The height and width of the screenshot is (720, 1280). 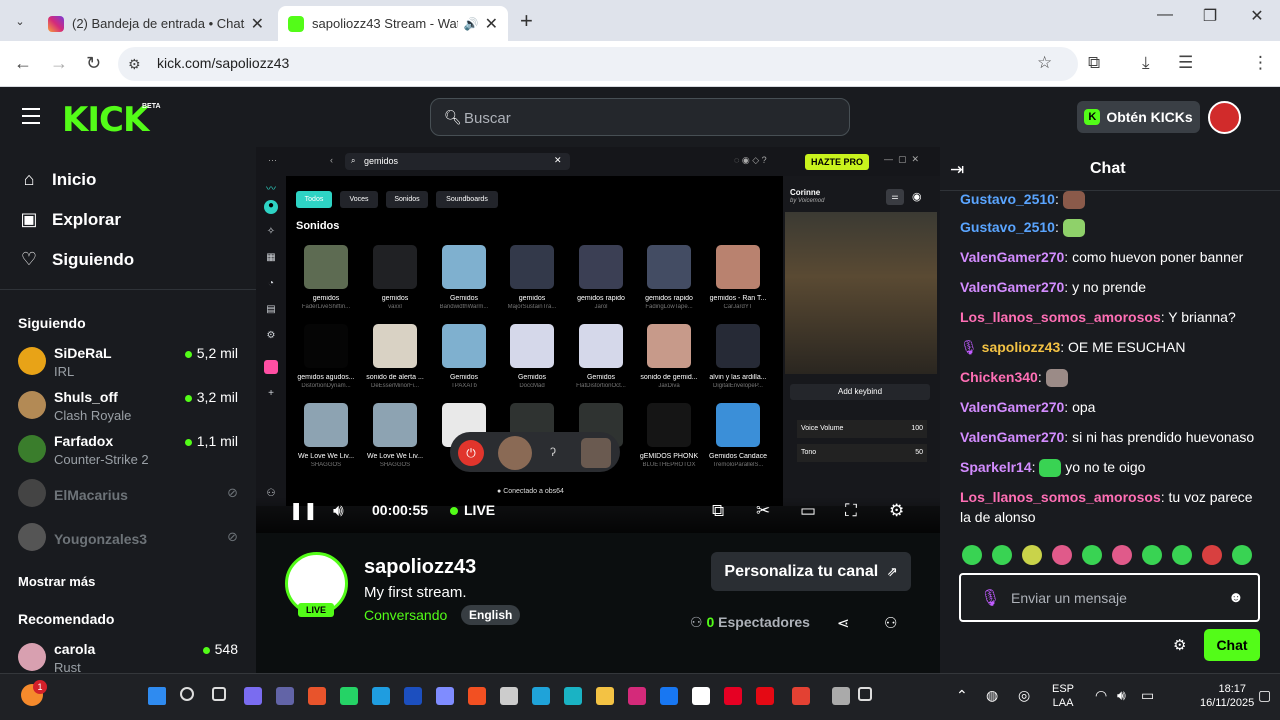 I want to click on browser-tab-kick: sapoliozz43 Stream - Watch 🔊 ✕, so click(x=393, y=23).